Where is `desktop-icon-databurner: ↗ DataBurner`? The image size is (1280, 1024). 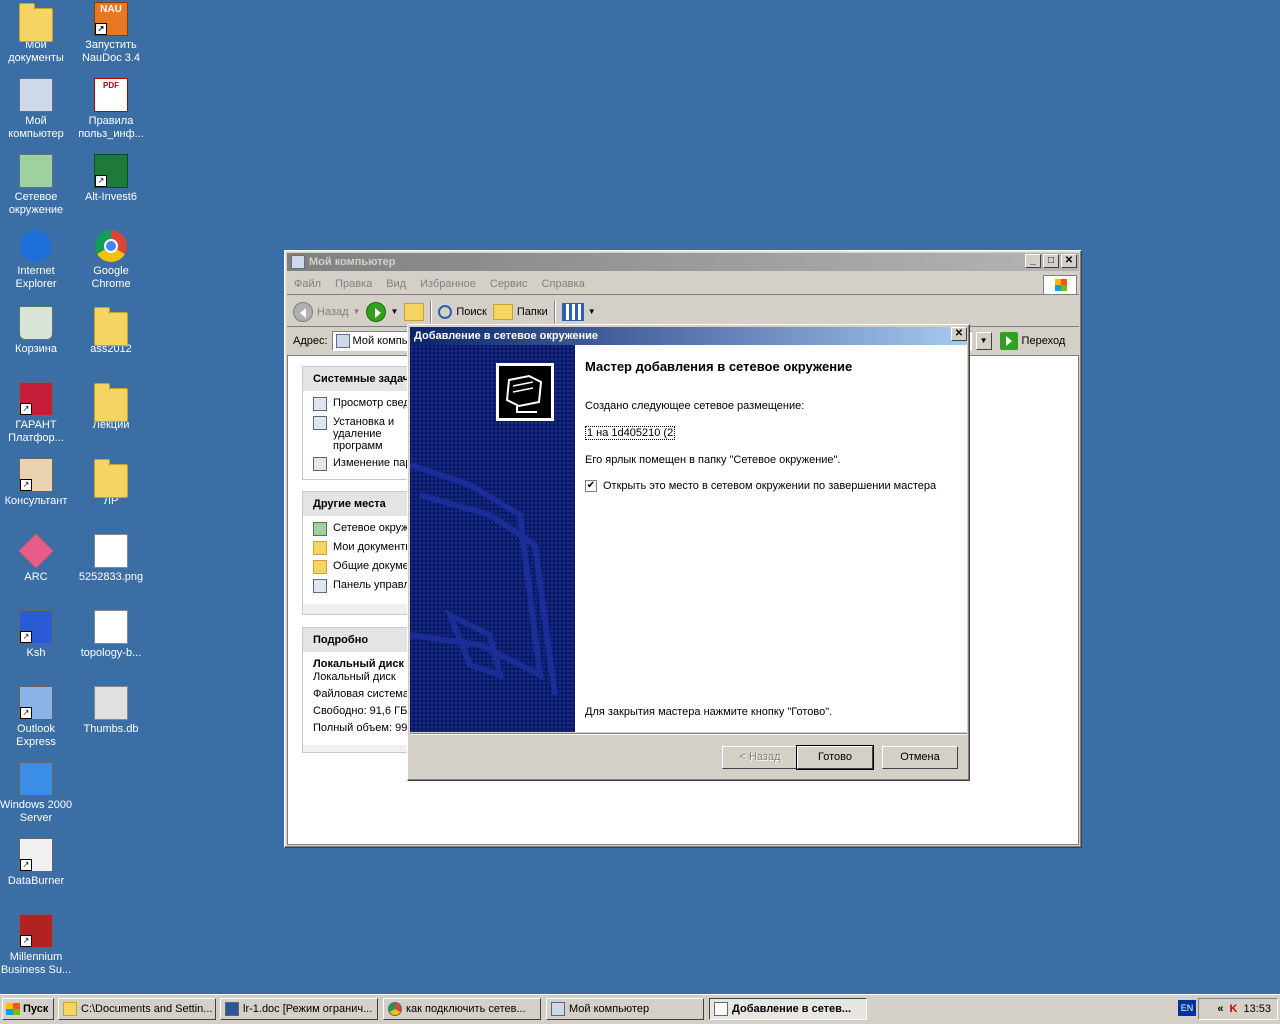 desktop-icon-databurner: ↗ DataBurner is located at coordinates (37, 863).